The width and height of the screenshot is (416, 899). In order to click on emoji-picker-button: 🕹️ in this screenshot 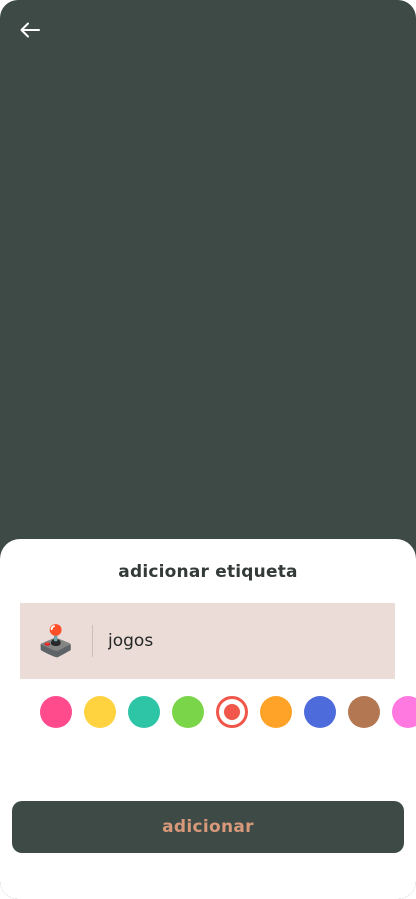, I will do `click(56, 641)`.